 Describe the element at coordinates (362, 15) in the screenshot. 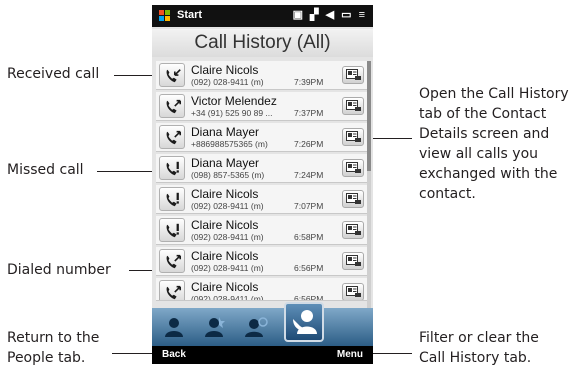

I see `connectivity-icon: ≡` at that location.